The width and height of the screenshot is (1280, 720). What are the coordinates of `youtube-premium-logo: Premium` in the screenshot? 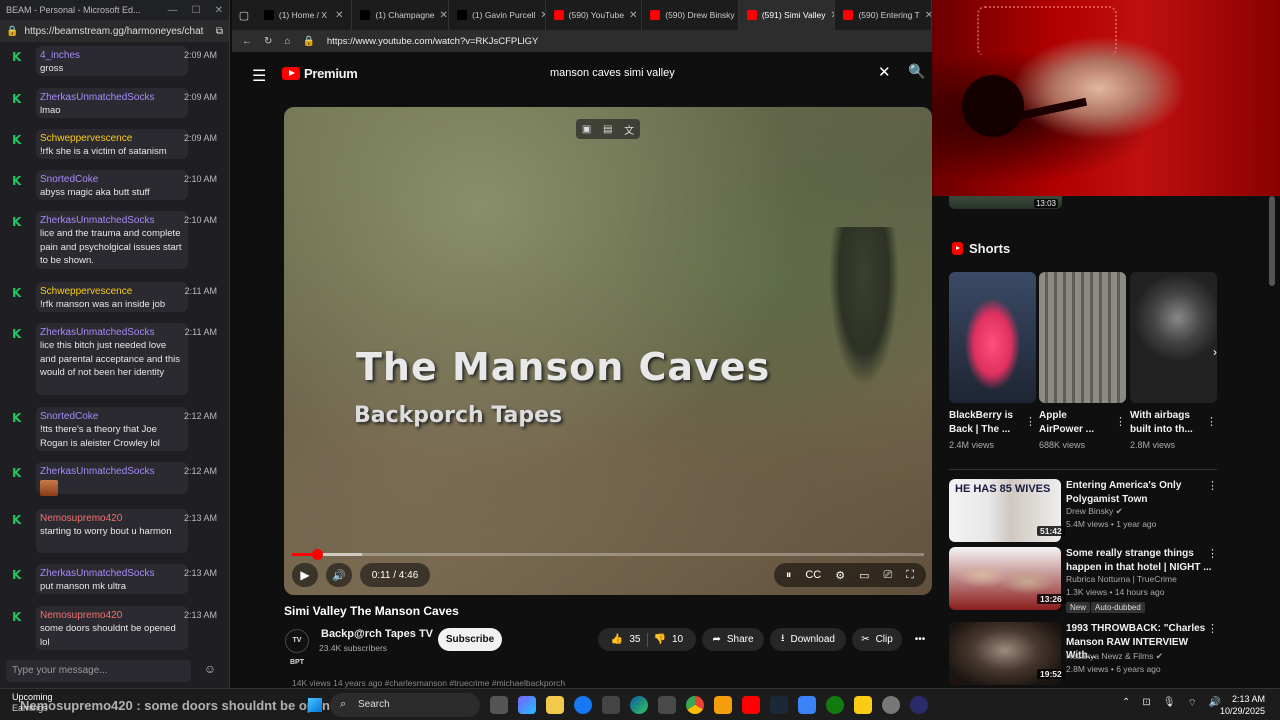 It's located at (320, 73).